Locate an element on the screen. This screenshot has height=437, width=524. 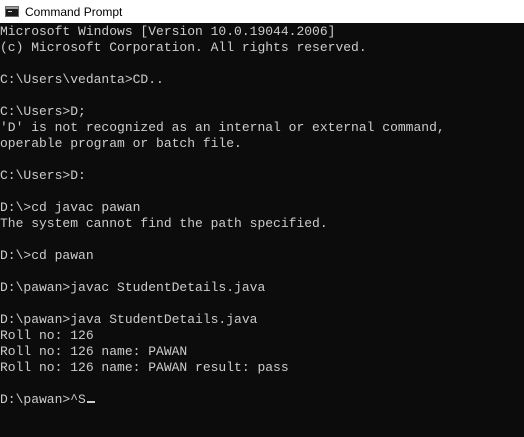
console-line: C:\Users\vedanta>CD.. is located at coordinates (82, 79).